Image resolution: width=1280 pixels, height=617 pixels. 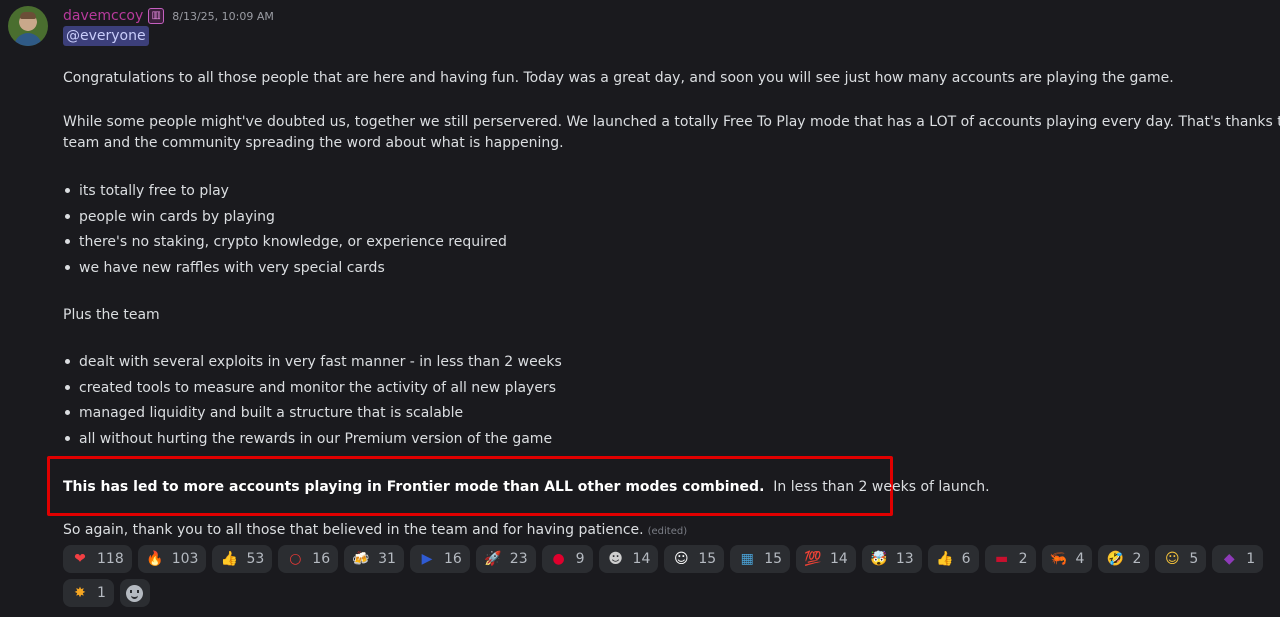 What do you see at coordinates (747, 559) in the screenshot?
I see `island-map-icon: ▦` at bounding box center [747, 559].